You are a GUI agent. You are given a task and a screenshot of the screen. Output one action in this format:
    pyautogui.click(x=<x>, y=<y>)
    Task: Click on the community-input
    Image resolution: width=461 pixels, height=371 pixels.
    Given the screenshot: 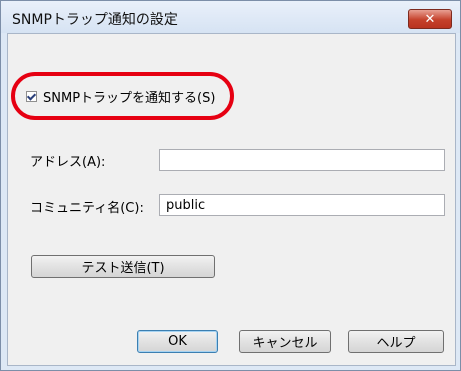 What is the action you would take?
    pyautogui.click(x=302, y=205)
    